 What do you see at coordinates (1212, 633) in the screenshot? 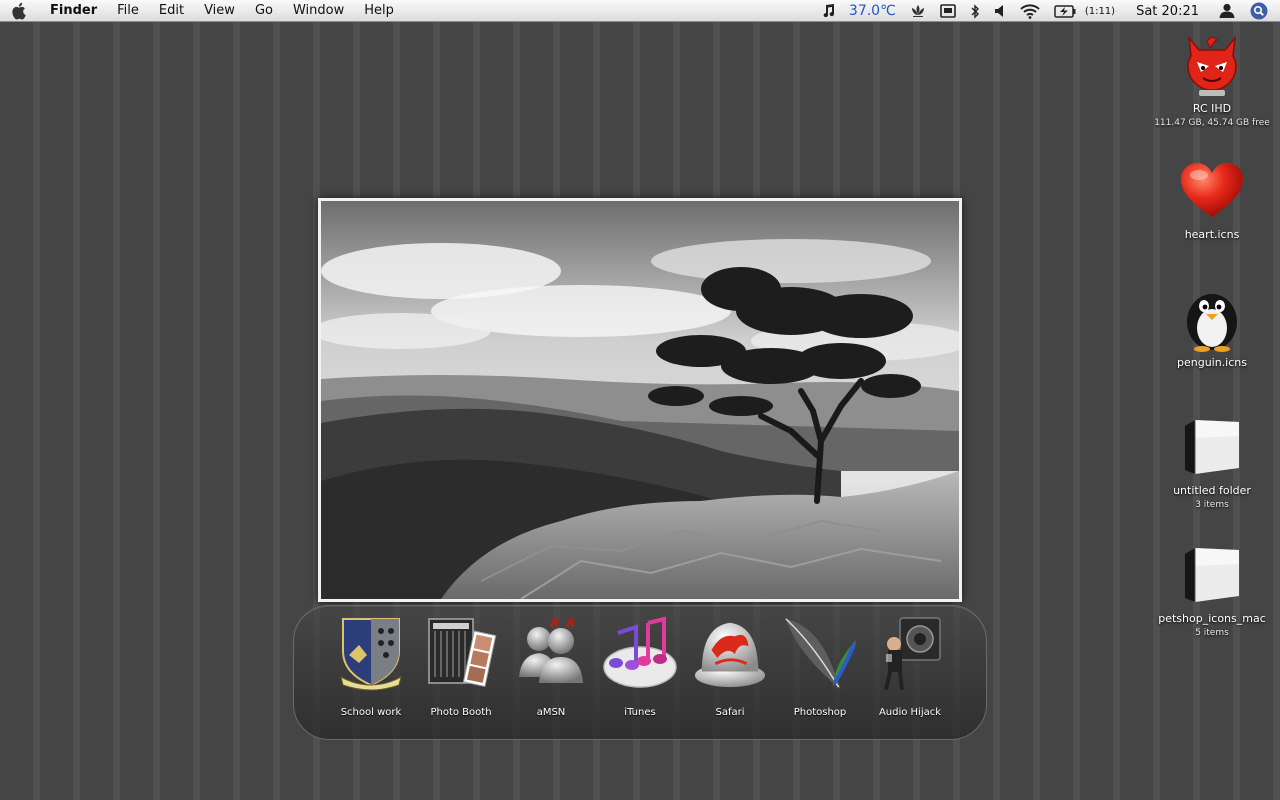
I see `desktop-icon-info: 5 items` at bounding box center [1212, 633].